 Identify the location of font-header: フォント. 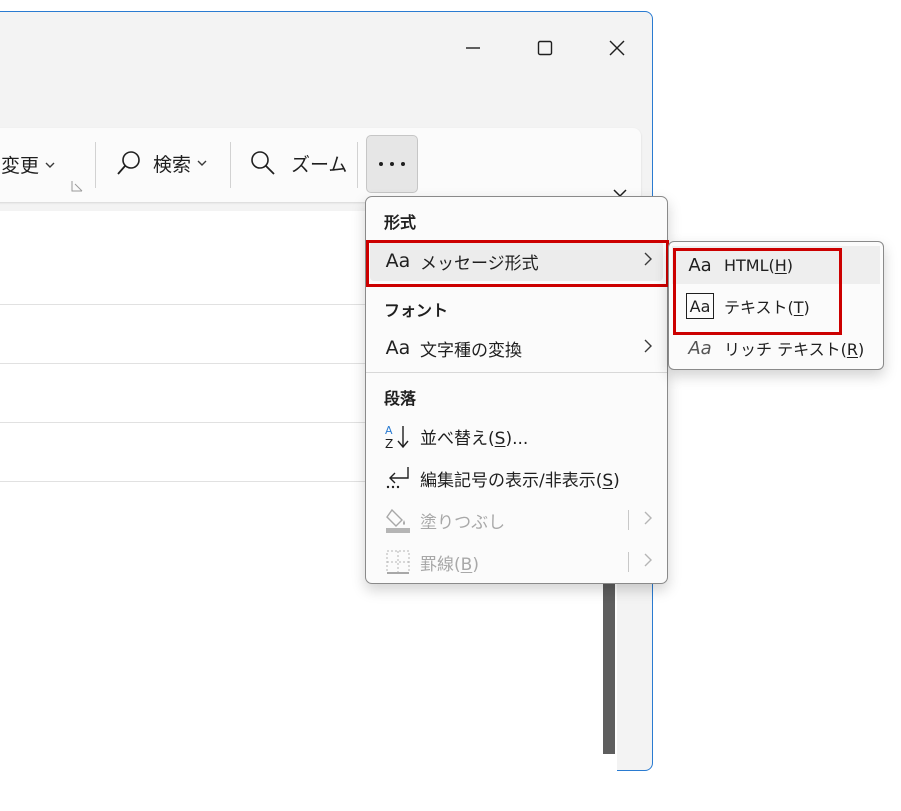
(416, 310).